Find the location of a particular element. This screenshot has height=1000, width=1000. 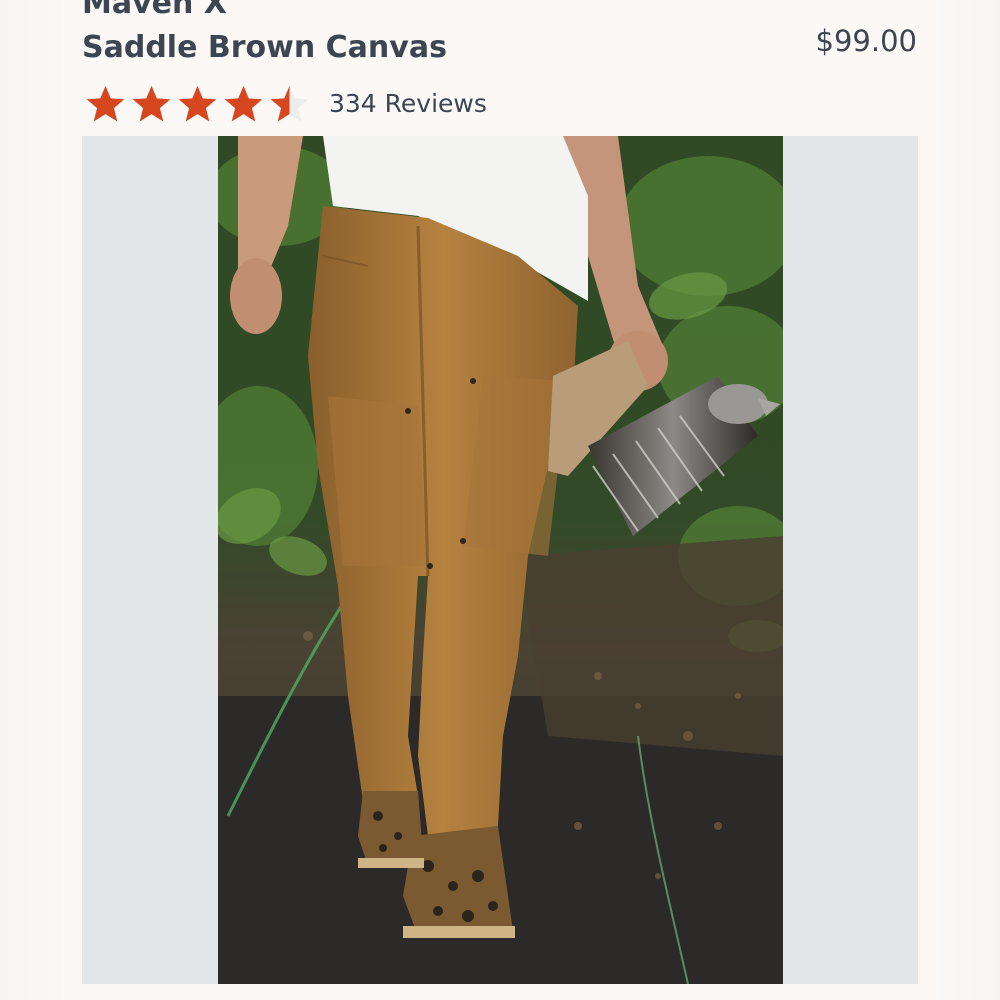

product-variant: Saddle Brown Canvas is located at coordinates (264, 47).